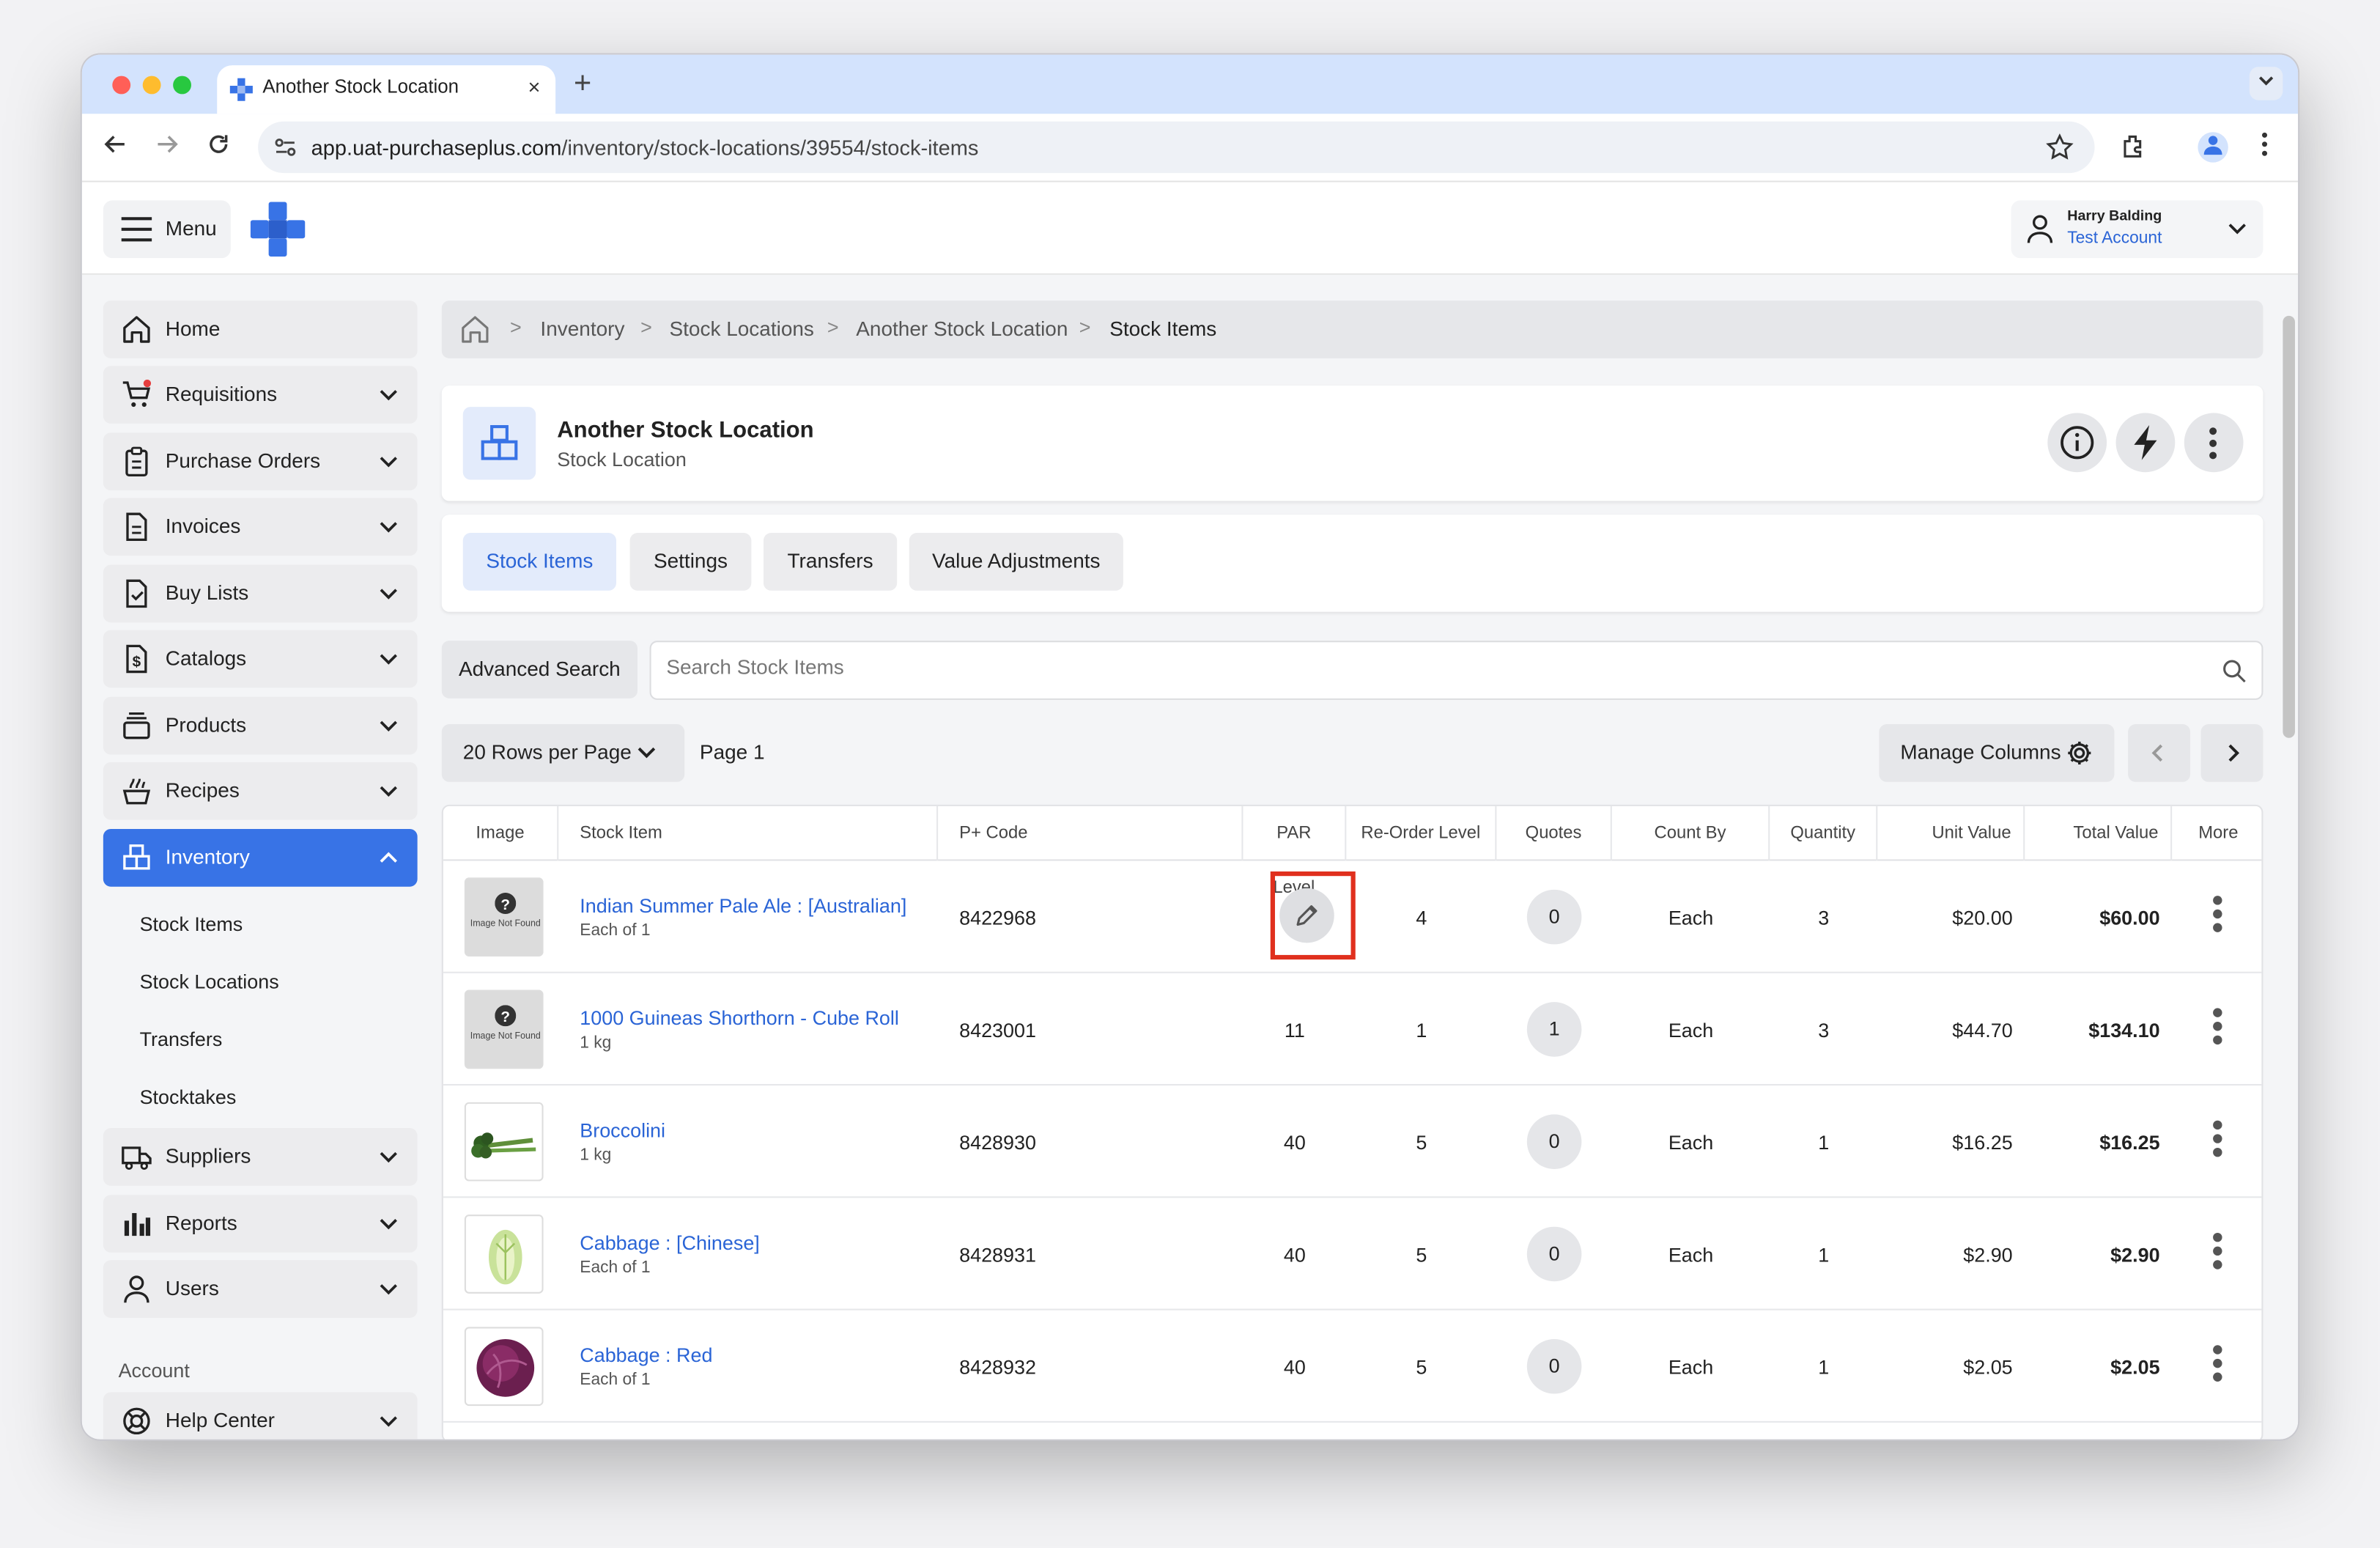  I want to click on extensions-icon, so click(2134, 147).